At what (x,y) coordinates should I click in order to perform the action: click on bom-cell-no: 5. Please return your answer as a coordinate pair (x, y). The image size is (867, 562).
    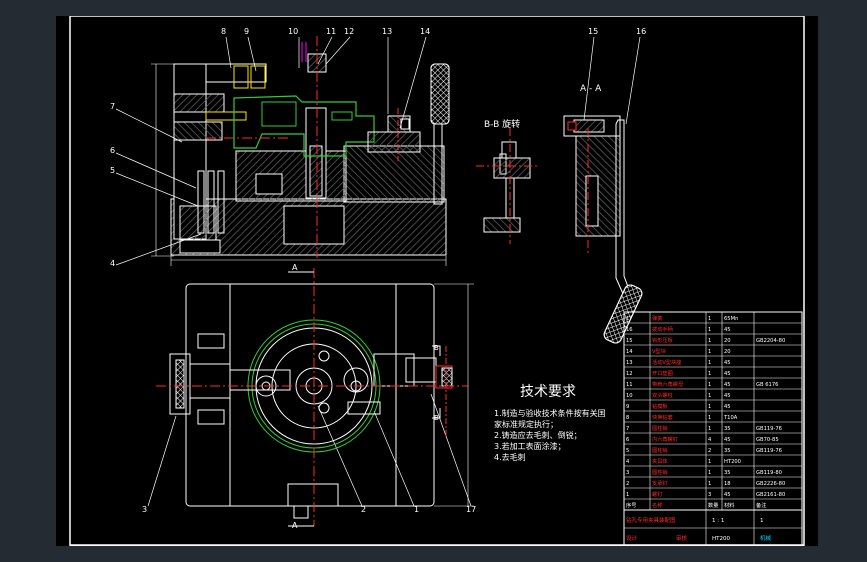
    Looking at the image, I should click on (627, 451).